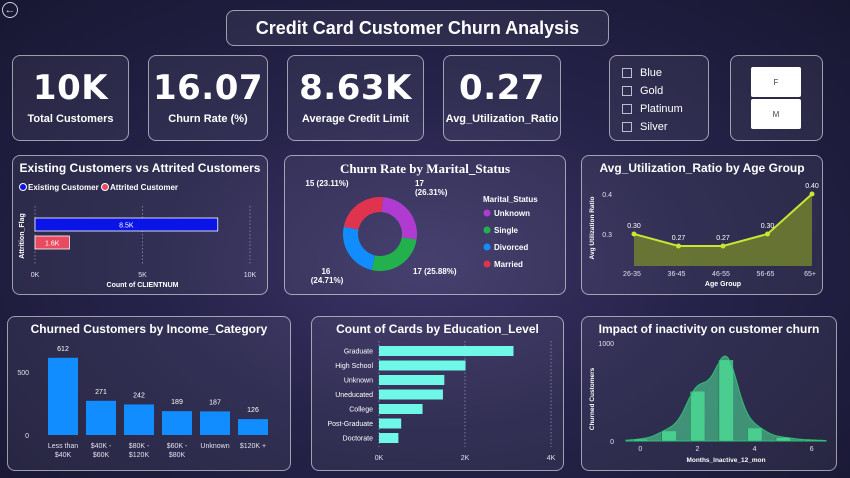 Image resolution: width=850 pixels, height=478 pixels. What do you see at coordinates (326, 183) in the screenshot?
I see `slice-label: 15 (23.11%)` at bounding box center [326, 183].